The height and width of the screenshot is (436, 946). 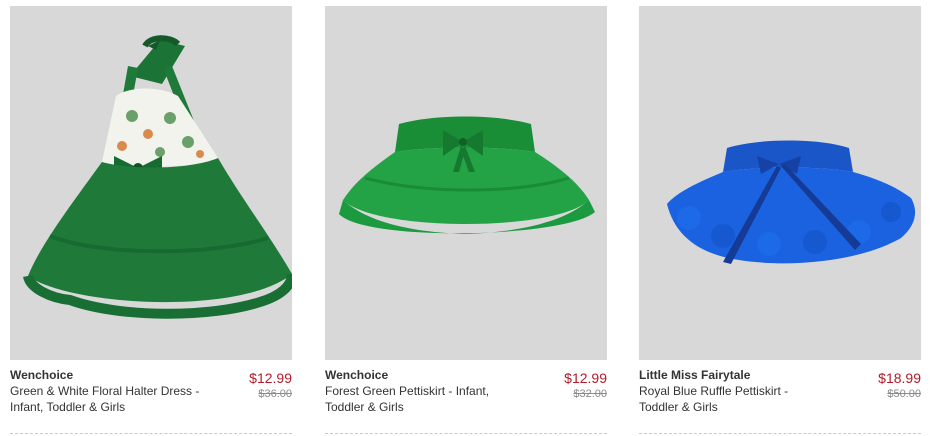 I want to click on product-brand: Little Miss Fairytale, so click(x=694, y=375).